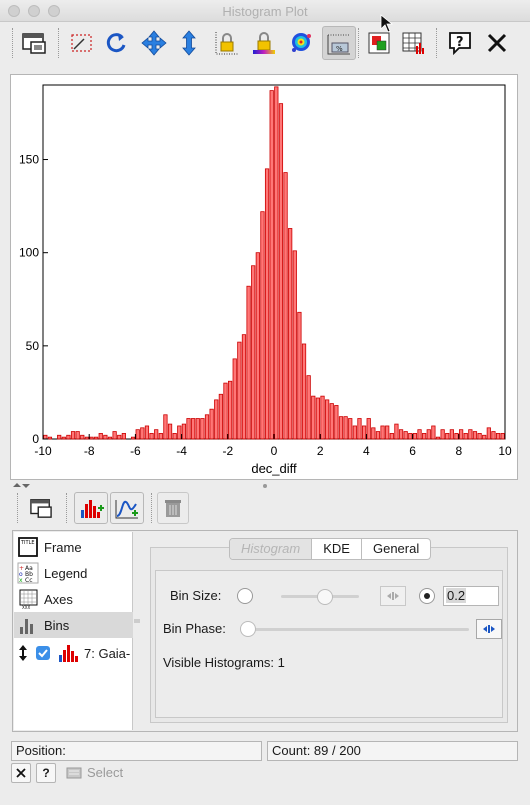 Image resolution: width=530 pixels, height=805 pixels. What do you see at coordinates (194, 628) in the screenshot?
I see `bin-phase-label: Bin Phase:` at bounding box center [194, 628].